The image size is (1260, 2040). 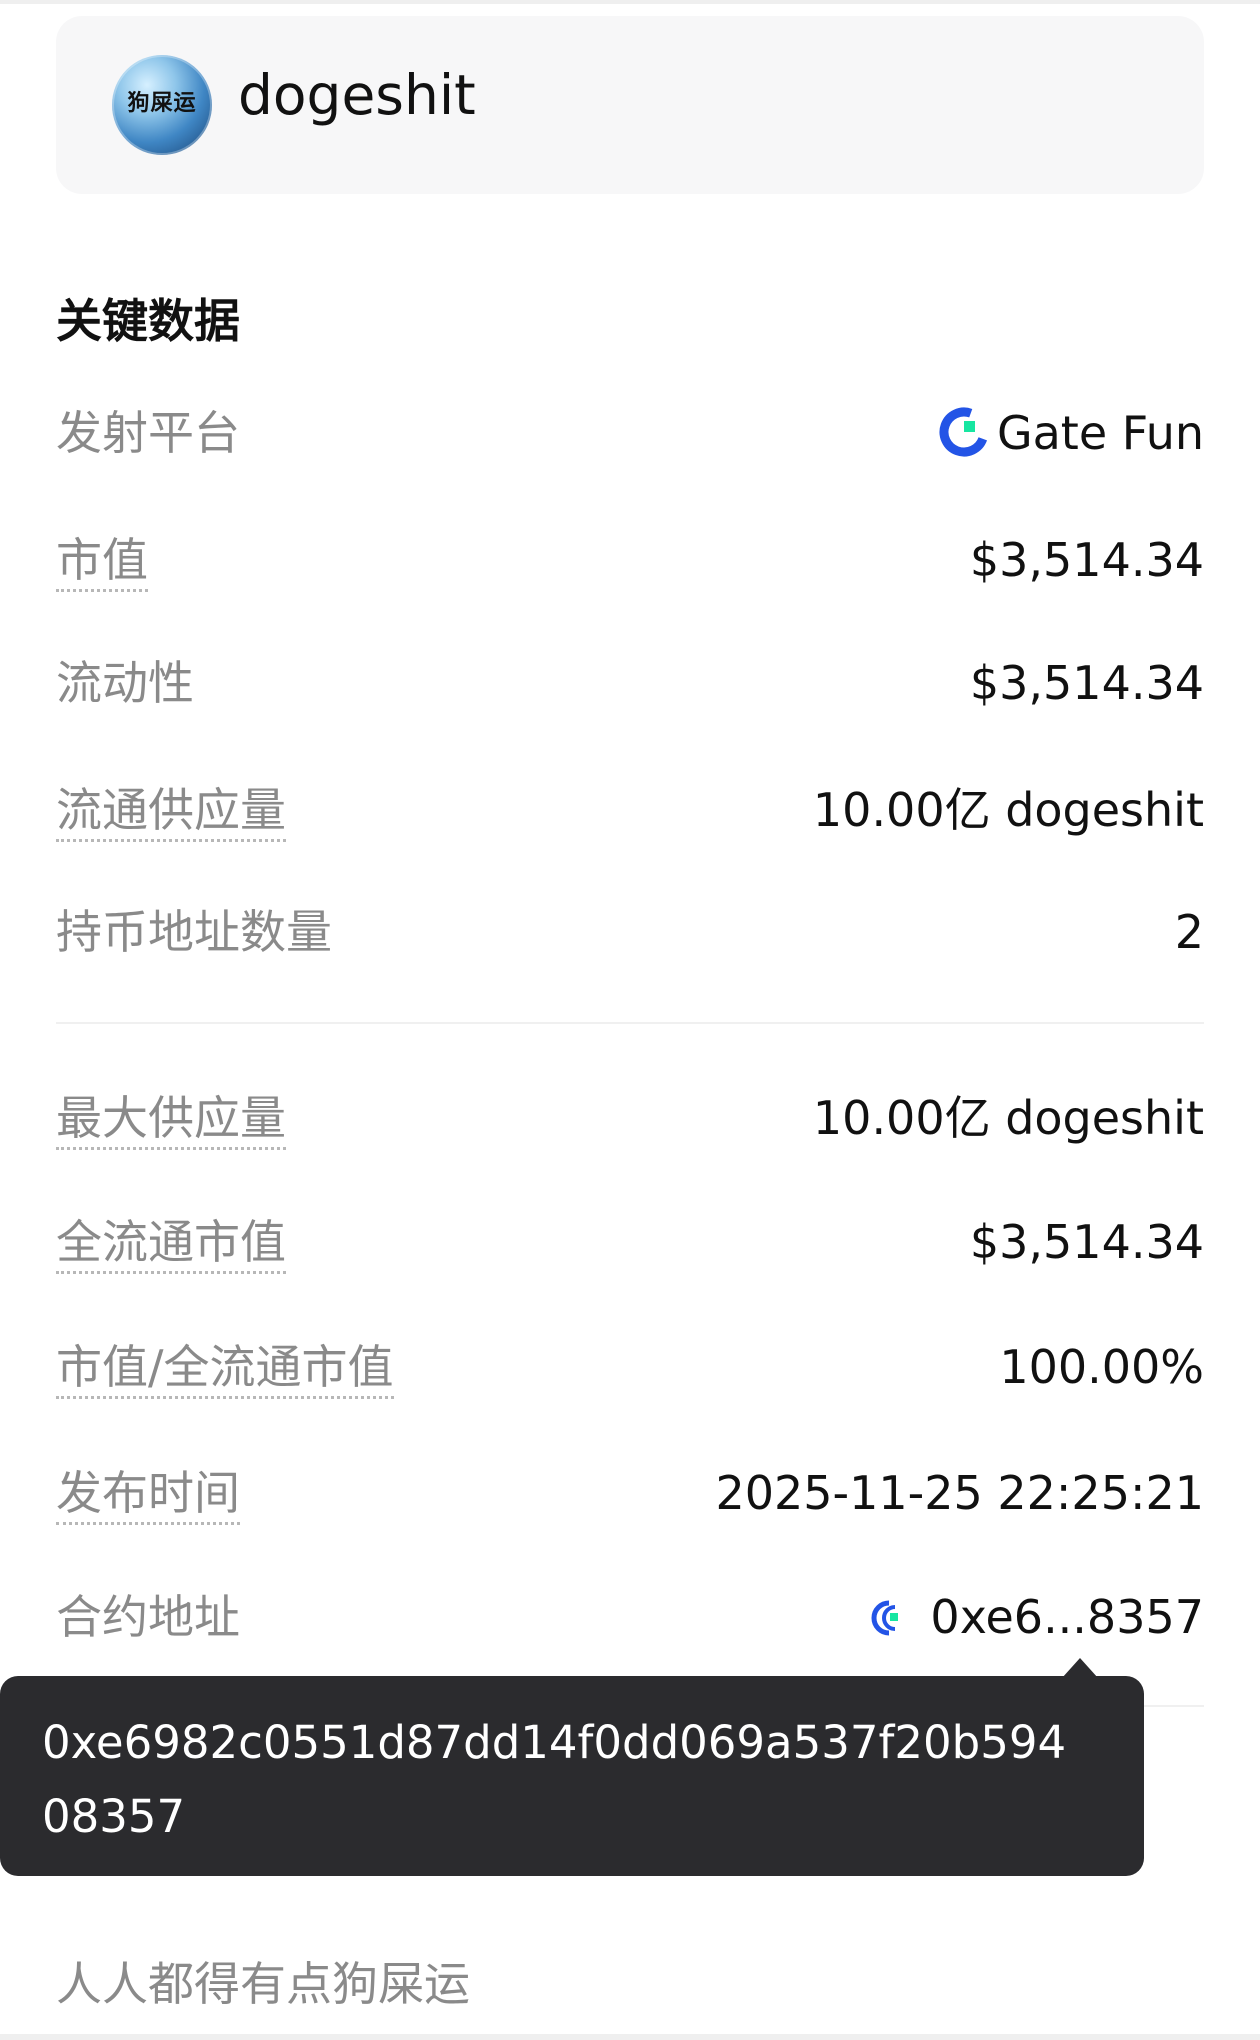 I want to click on circulating-supply-value: 10.00亿 dogeshit, so click(x=1008, y=810).